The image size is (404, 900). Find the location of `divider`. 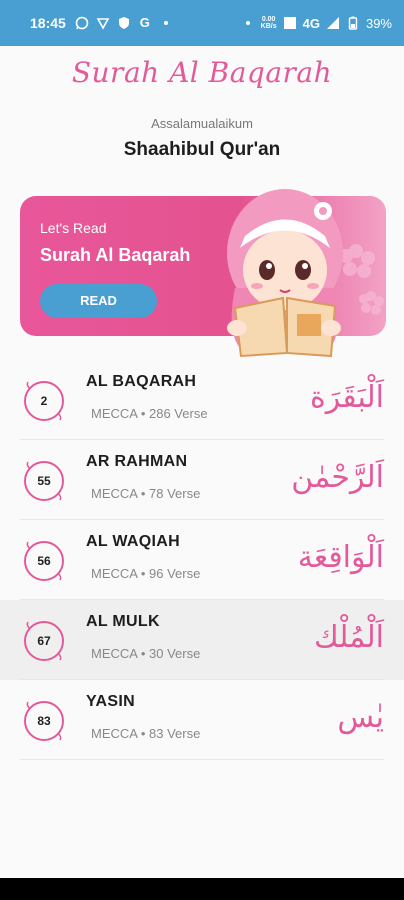

divider is located at coordinates (202, 759).